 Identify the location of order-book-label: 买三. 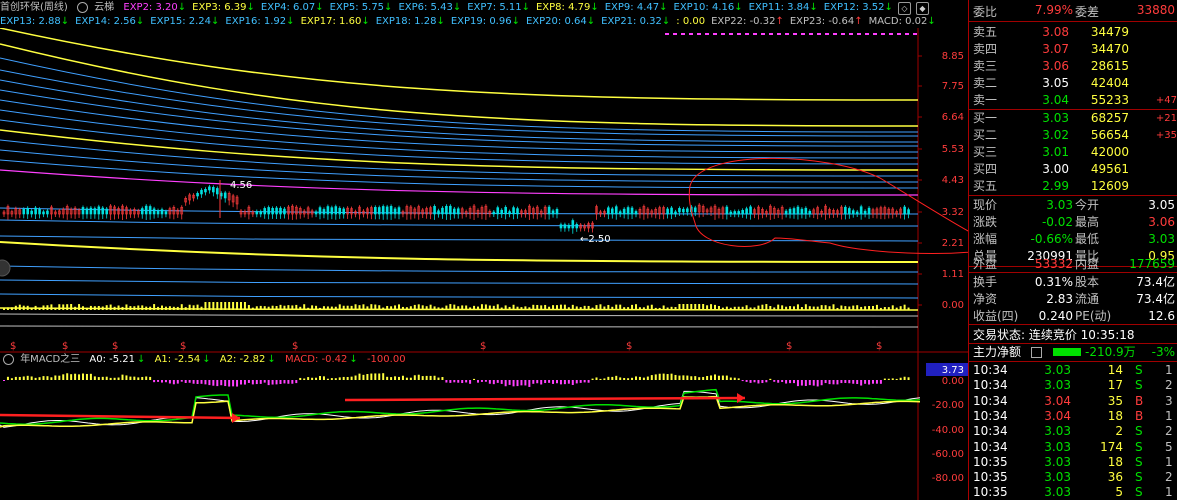
(985, 152).